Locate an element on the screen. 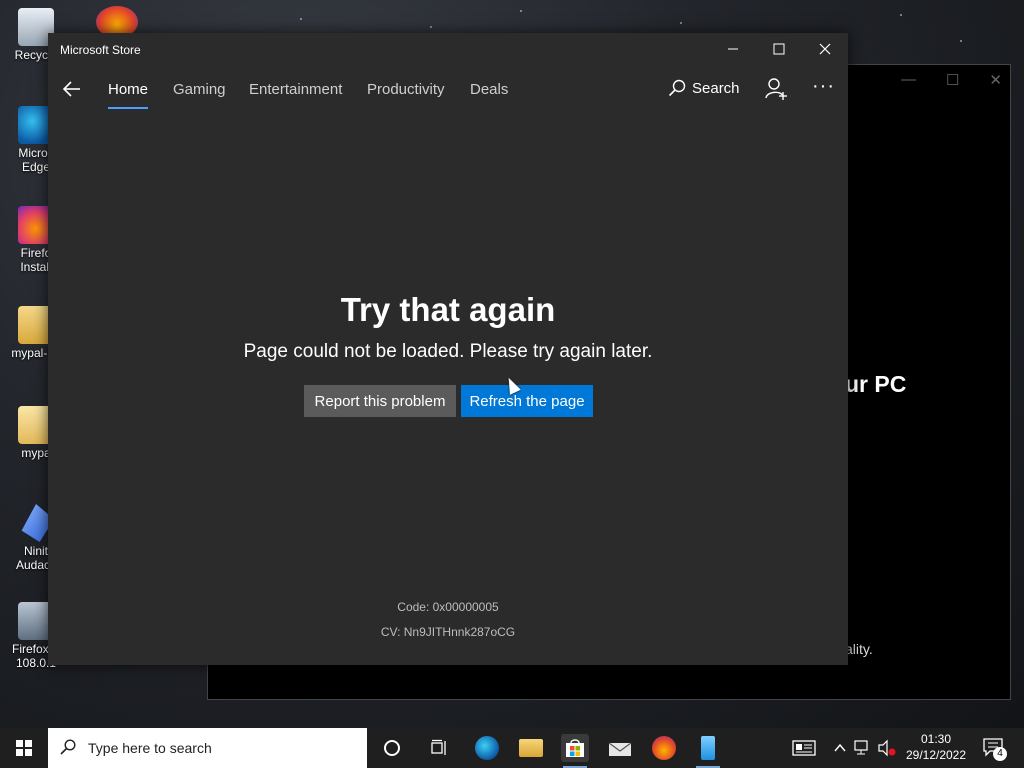  close-icon: ✕ is located at coordinates (995, 80).